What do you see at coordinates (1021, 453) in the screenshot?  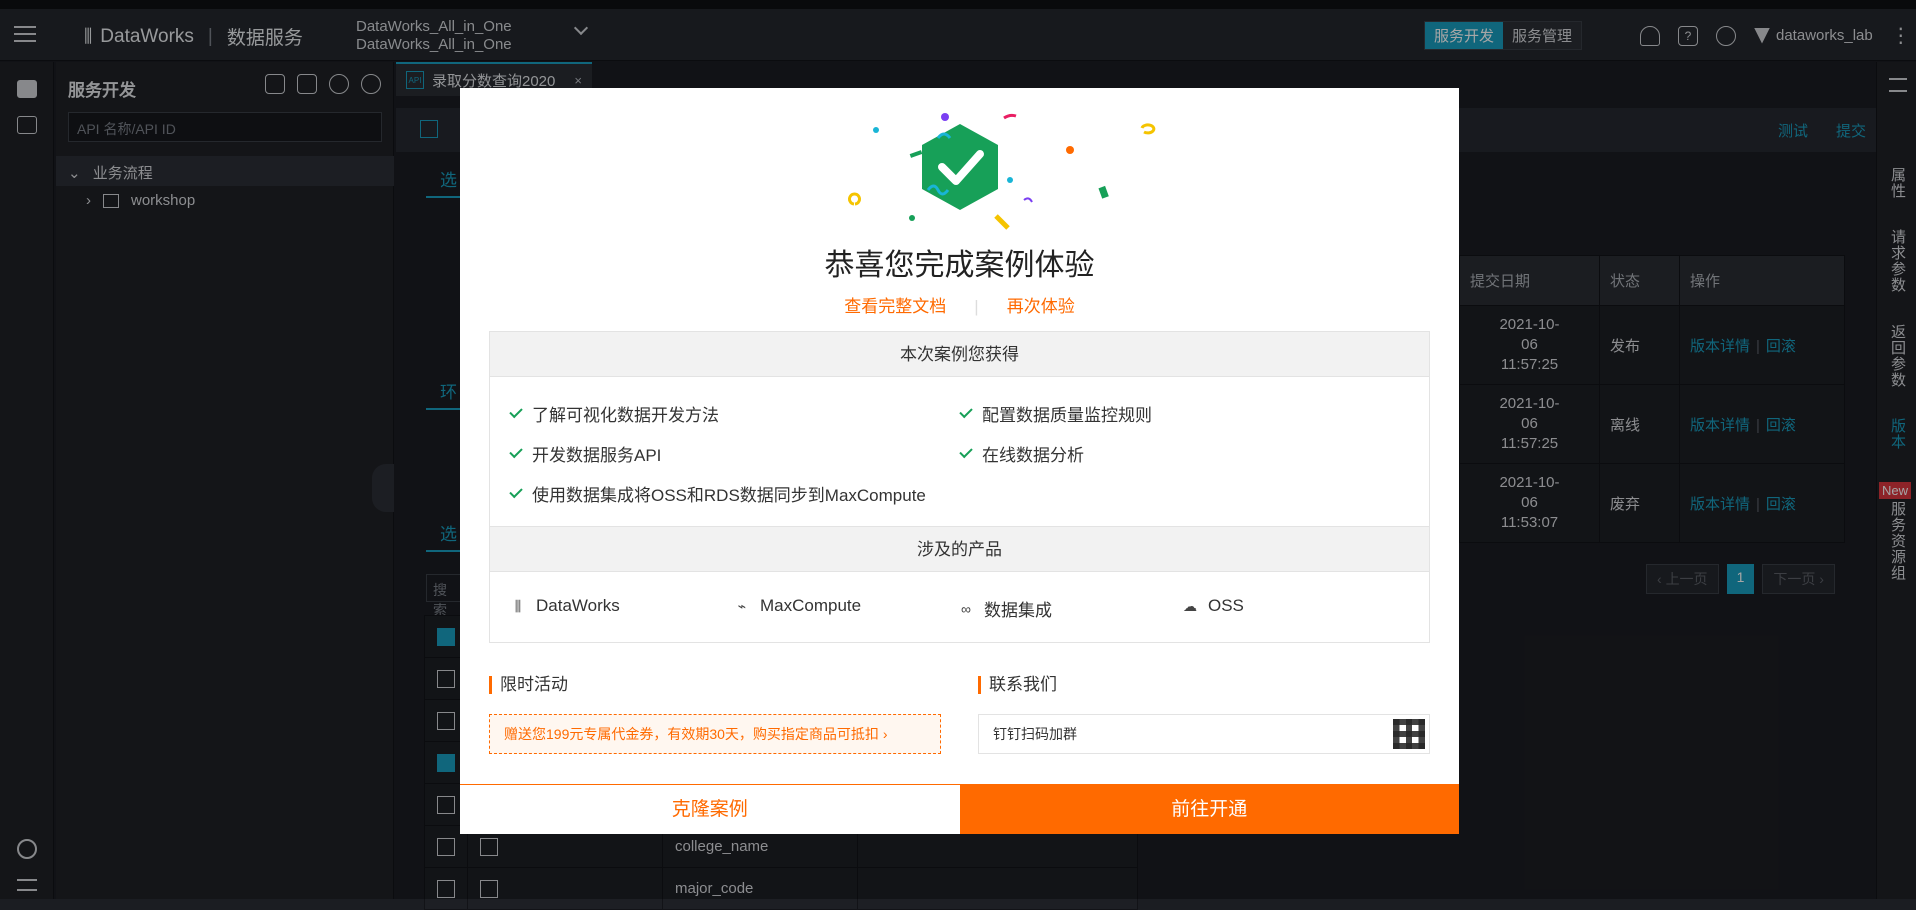 I see `list-item: 在线数据分析` at bounding box center [1021, 453].